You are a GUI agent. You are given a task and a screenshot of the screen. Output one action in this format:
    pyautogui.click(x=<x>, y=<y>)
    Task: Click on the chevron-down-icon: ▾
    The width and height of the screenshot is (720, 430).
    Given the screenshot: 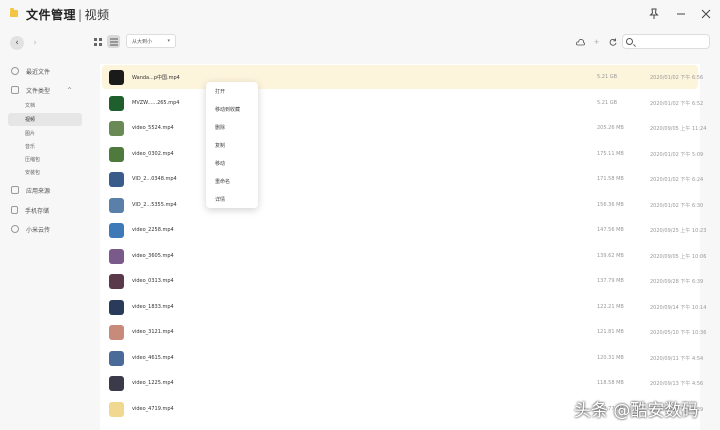 What is the action you would take?
    pyautogui.click(x=168, y=41)
    